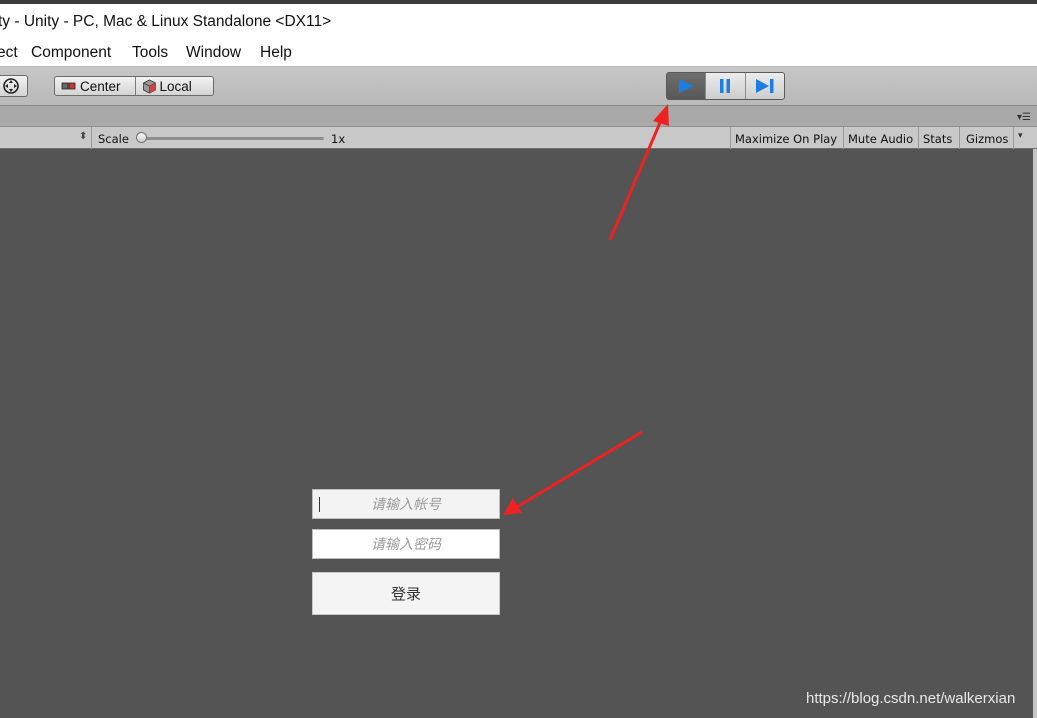 The image size is (1037, 718). What do you see at coordinates (573, 472) in the screenshot?
I see `annotation-arrow-input` at bounding box center [573, 472].